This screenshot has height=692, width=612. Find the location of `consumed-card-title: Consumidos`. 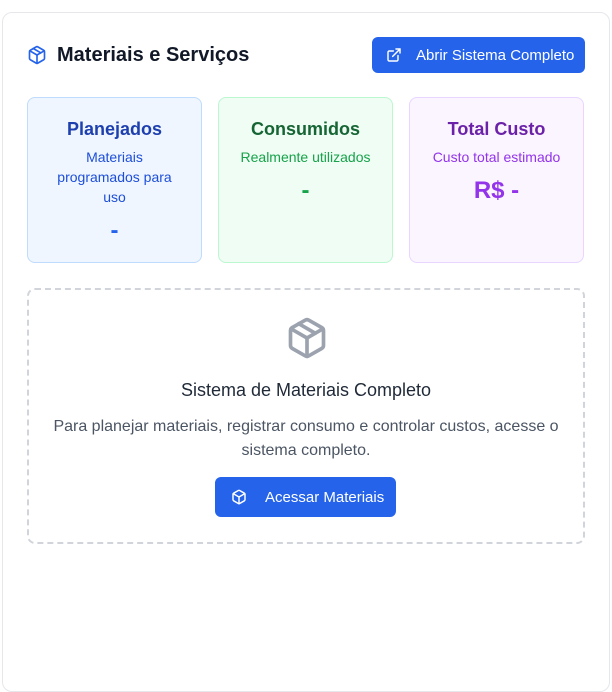

consumed-card-title: Consumidos is located at coordinates (305, 129).